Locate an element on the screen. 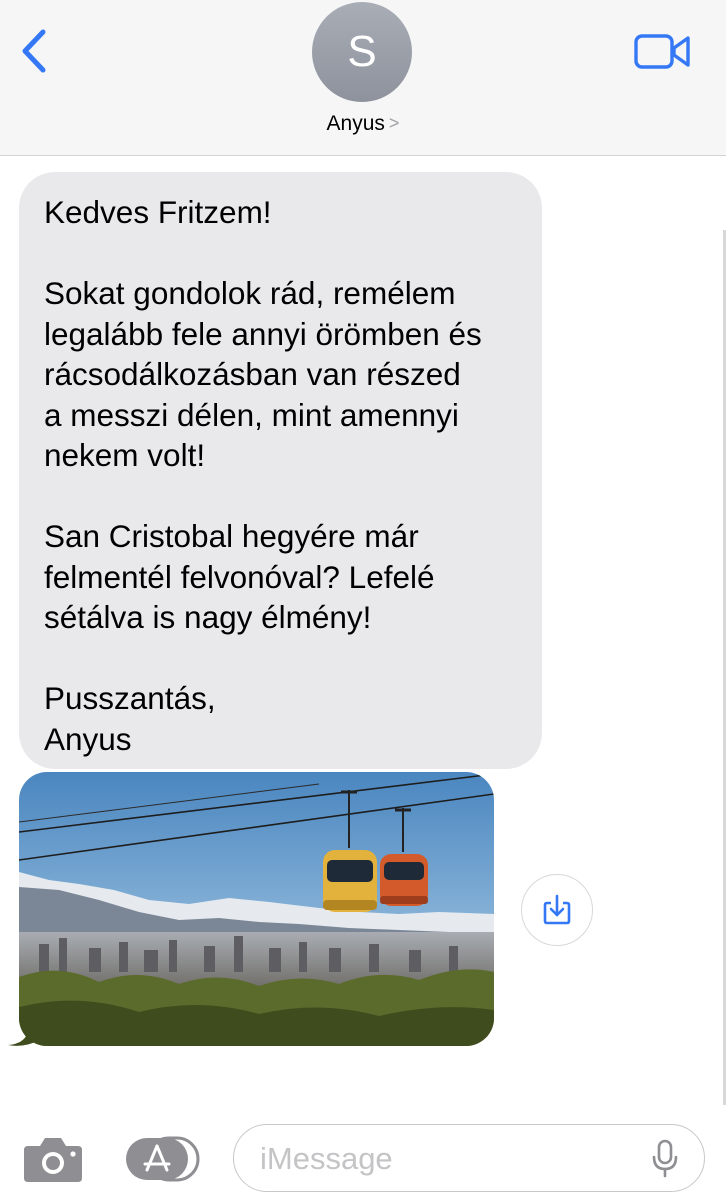 The image size is (726, 1197). video-call-button is located at coordinates (663, 52).